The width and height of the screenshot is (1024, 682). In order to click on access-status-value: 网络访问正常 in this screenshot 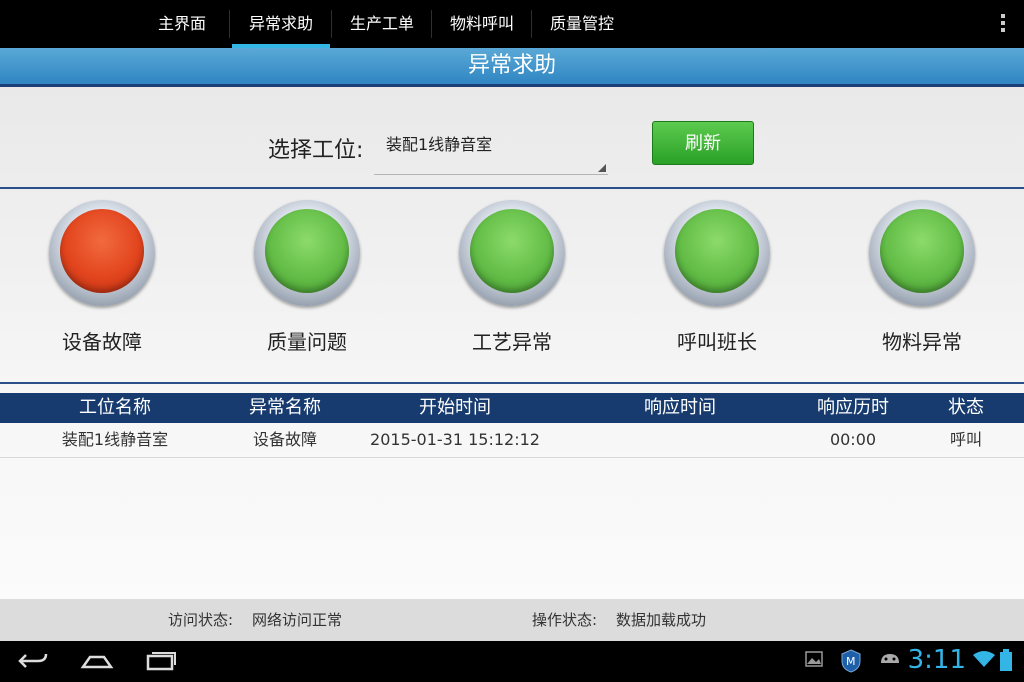, I will do `click(297, 620)`.